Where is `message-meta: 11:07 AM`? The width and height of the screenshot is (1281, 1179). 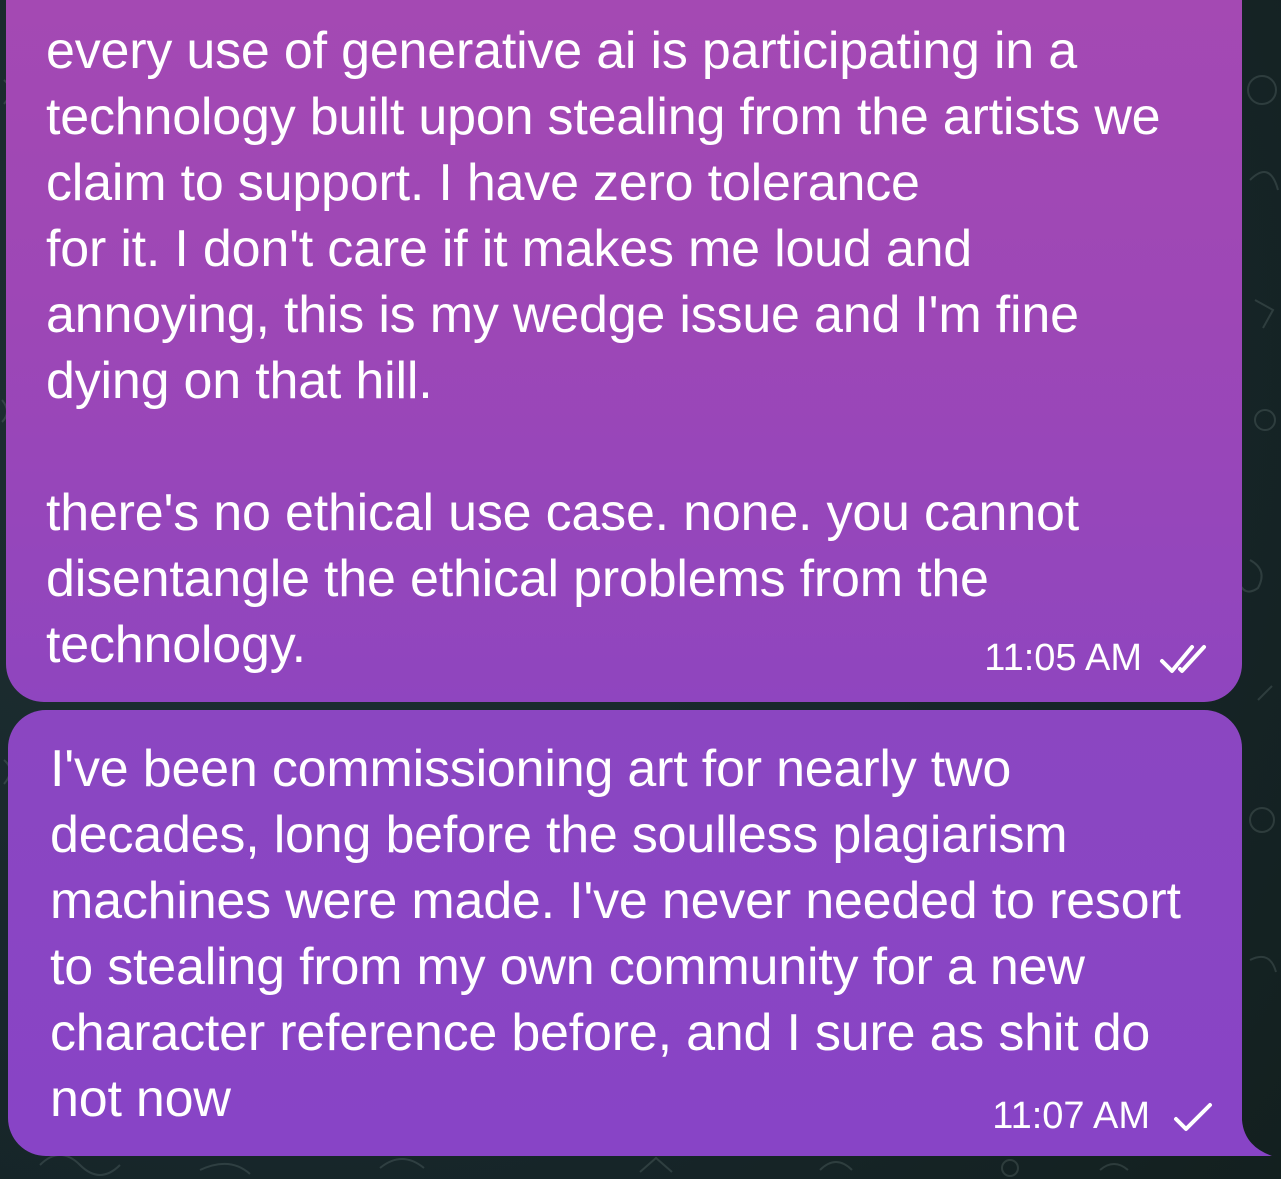
message-meta: 11:07 AM is located at coordinates (1105, 1116).